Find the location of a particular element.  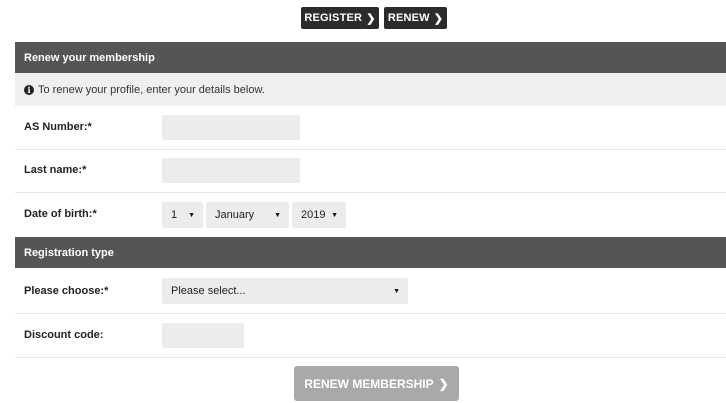

renew-membership-label: RENEW MEMBERSHIP is located at coordinates (369, 383).